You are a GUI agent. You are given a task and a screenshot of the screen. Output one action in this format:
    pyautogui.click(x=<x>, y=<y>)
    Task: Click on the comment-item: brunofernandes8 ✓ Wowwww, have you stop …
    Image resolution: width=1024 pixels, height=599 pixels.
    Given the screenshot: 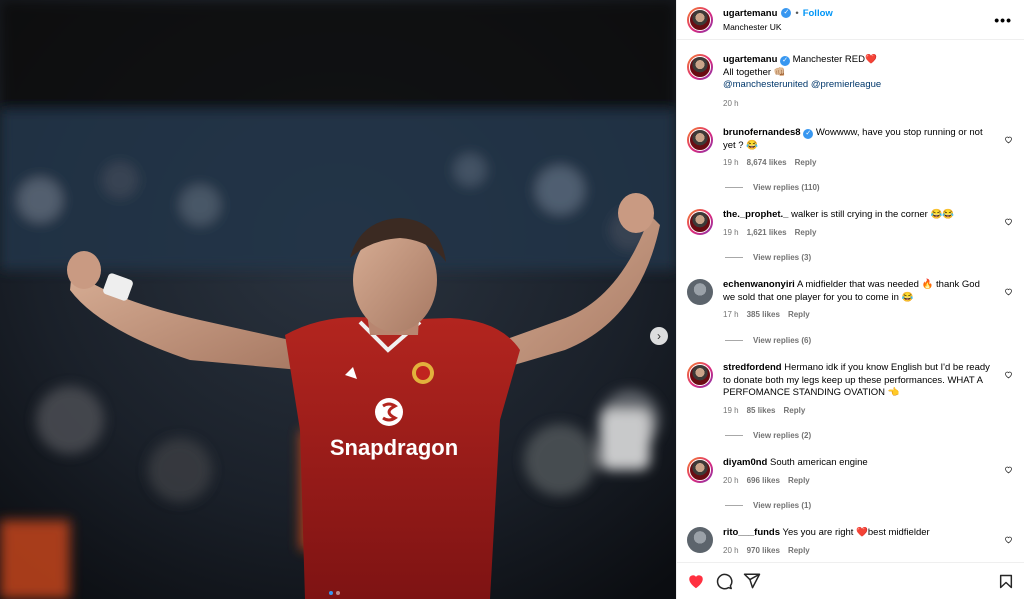 What is the action you would take?
    pyautogui.click(x=852, y=147)
    